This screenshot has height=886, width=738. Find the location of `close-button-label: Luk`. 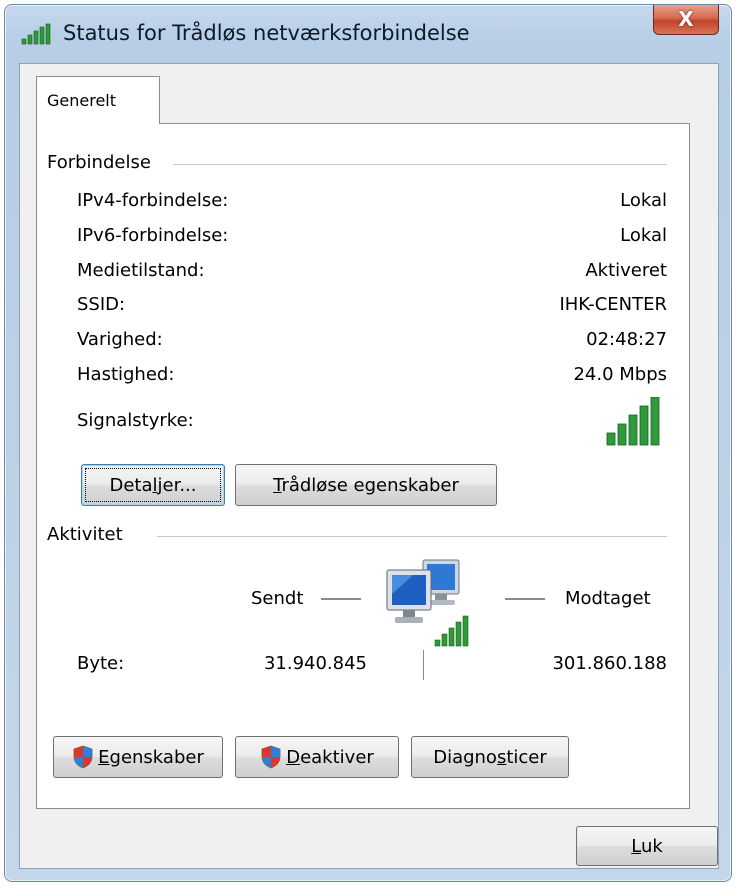

close-button-label: Luk is located at coordinates (647, 846).